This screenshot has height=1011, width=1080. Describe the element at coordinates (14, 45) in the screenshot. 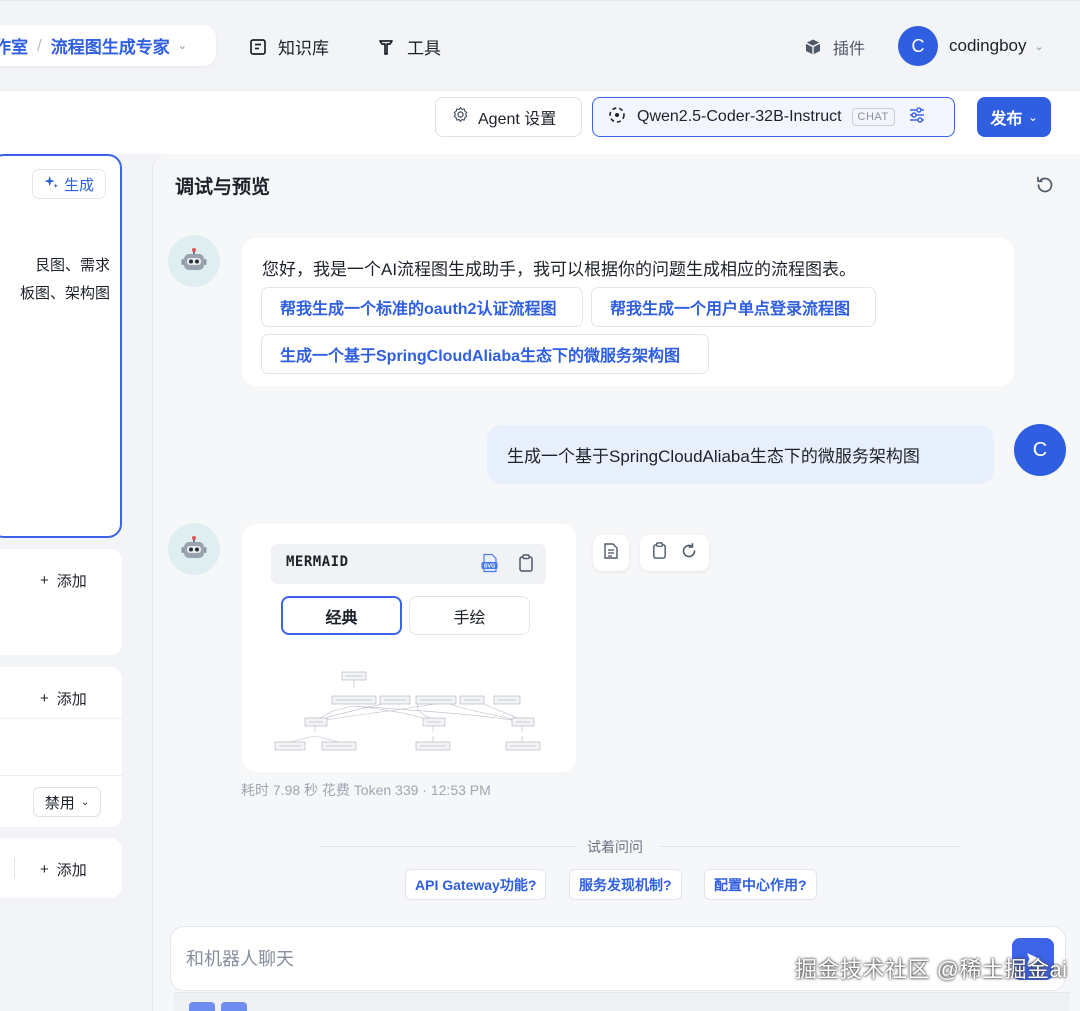

I see `breadcrumb-workspace: 作室` at that location.